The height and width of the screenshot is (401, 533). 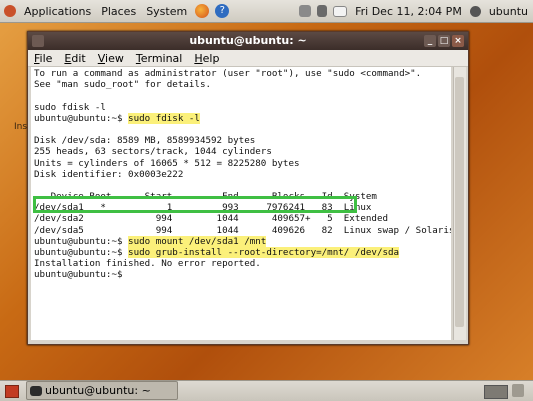 I want to click on clock: Fri Dec 11, 2:04 PM, so click(x=408, y=11).